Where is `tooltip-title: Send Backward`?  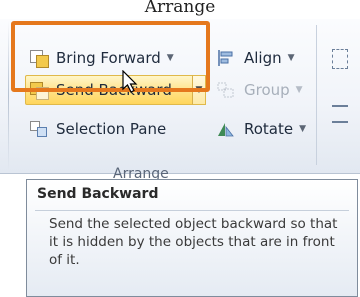
tooltip-title: Send Backward is located at coordinates (98, 194).